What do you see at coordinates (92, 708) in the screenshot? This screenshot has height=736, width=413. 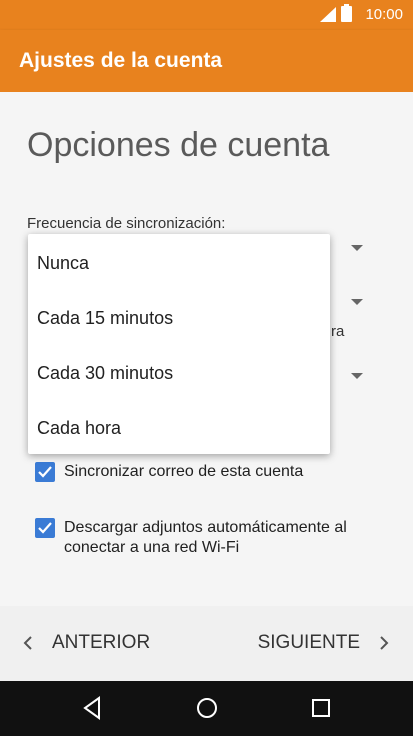 I see `back-icon` at bounding box center [92, 708].